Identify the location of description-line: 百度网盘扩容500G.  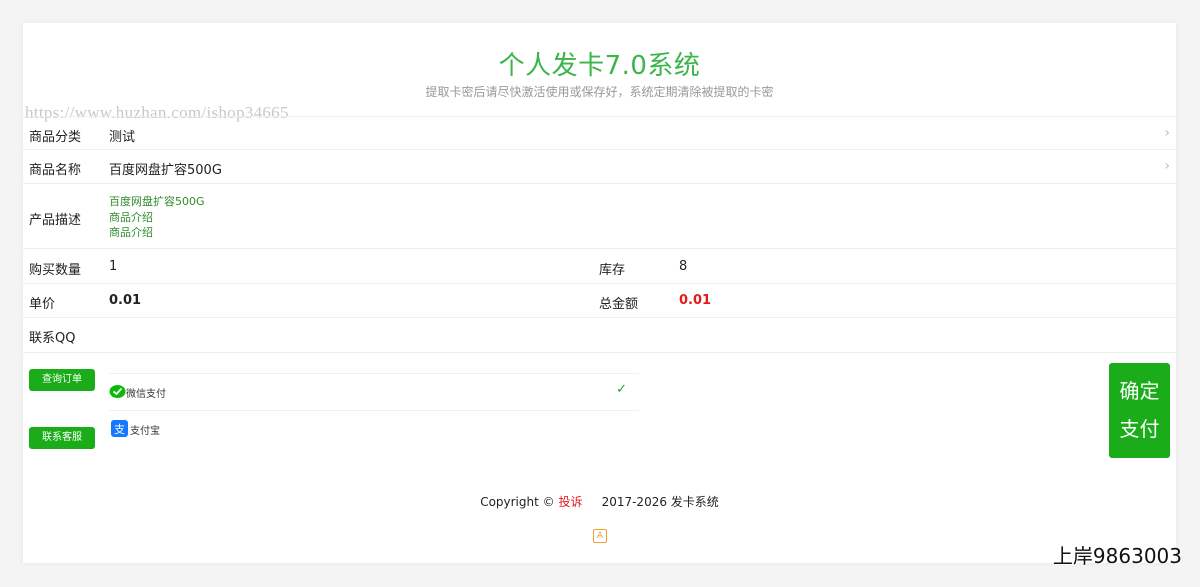
(157, 201).